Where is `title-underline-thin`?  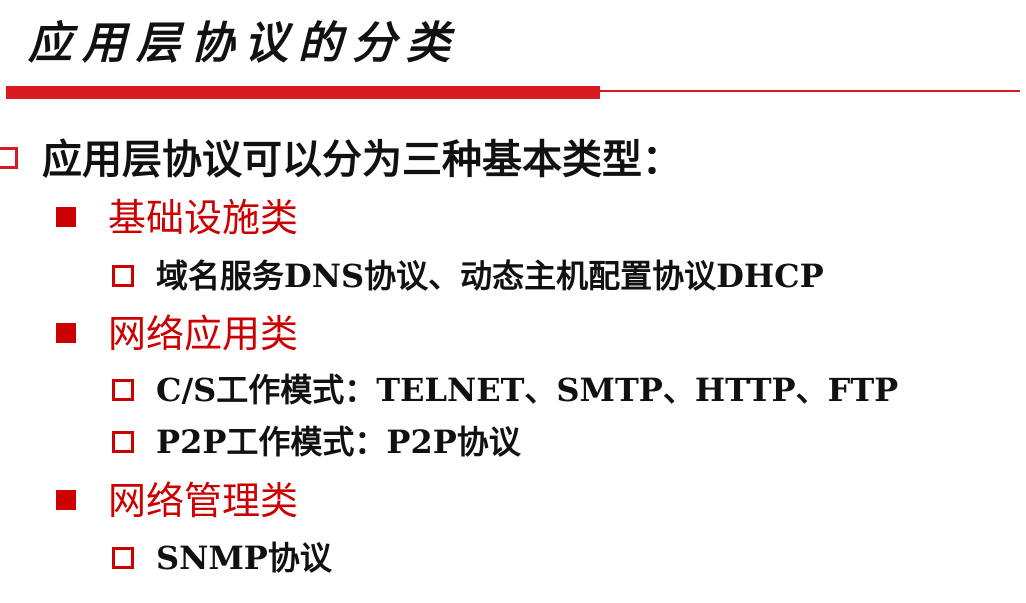
title-underline-thin is located at coordinates (810, 91).